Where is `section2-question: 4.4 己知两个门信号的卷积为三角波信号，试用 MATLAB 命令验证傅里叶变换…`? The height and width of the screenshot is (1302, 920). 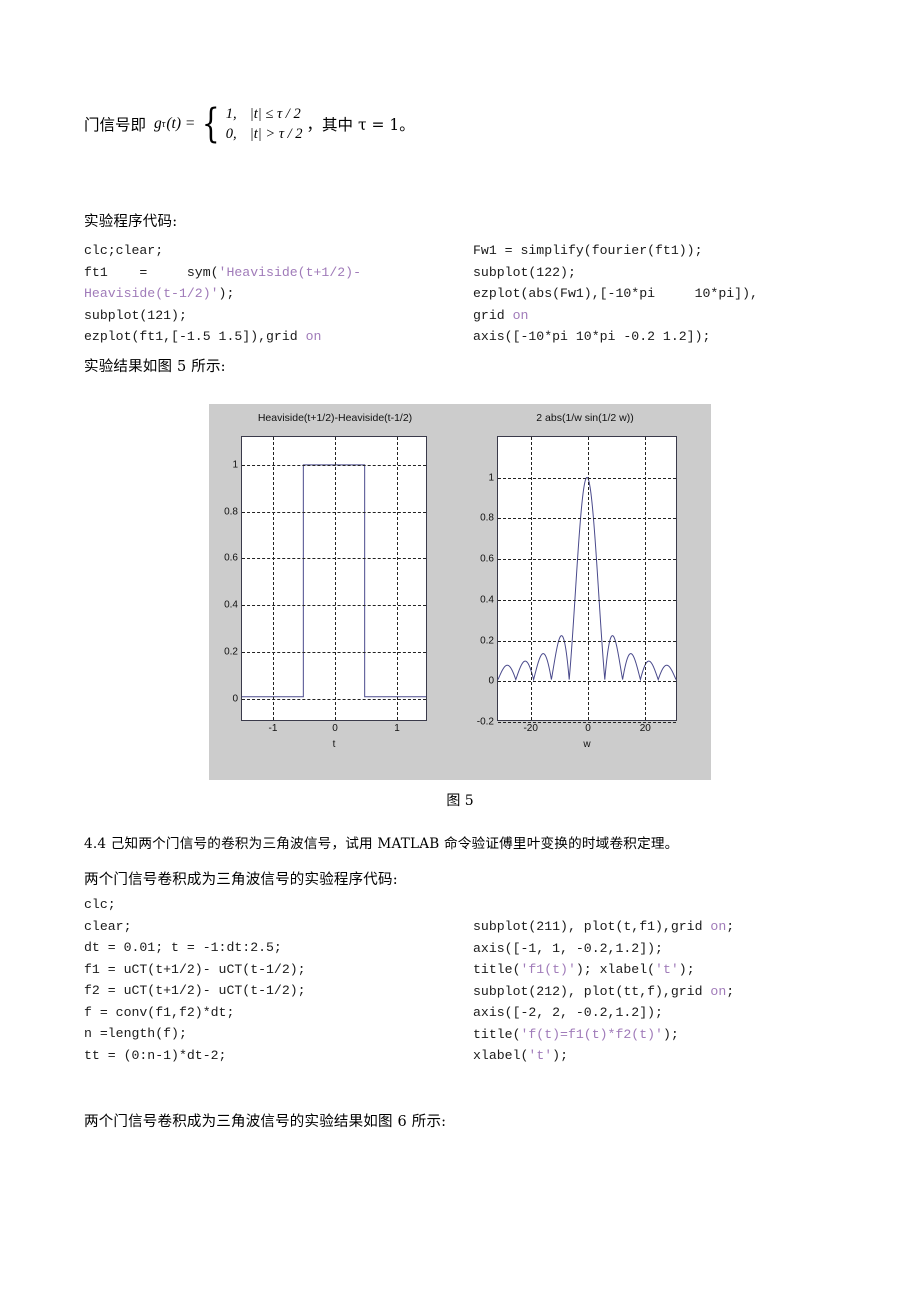 section2-question: 4.4 己知两个门信号的卷积为三角波信号，试用 MATLAB 命令验证傅里叶变换… is located at coordinates (381, 844).